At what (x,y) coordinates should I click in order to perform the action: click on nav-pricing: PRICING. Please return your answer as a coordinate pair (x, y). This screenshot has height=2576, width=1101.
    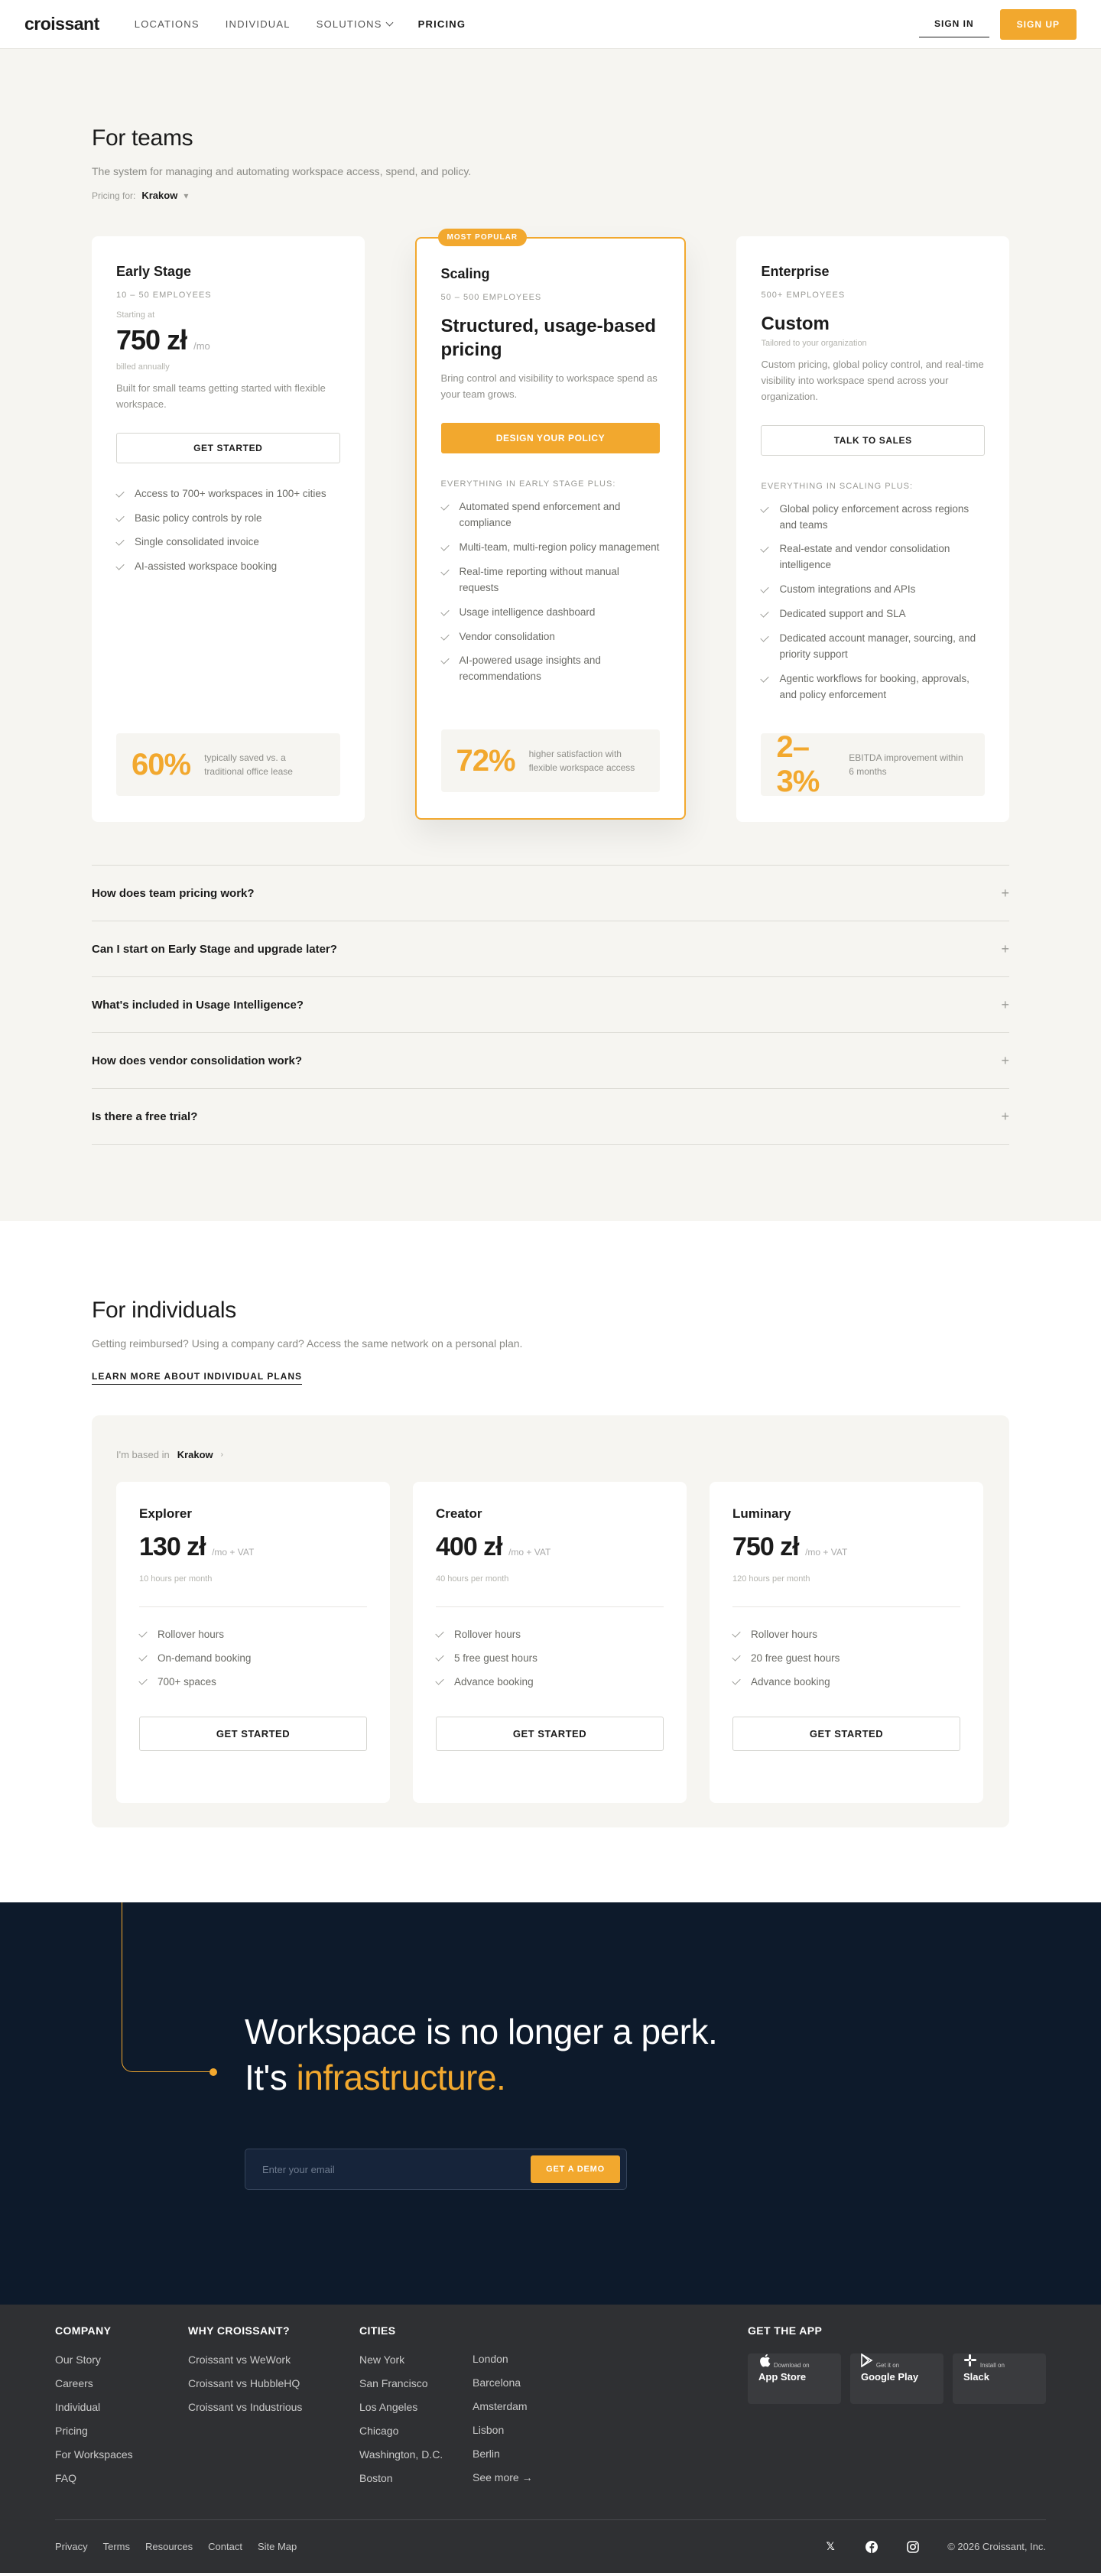
    Looking at the image, I should click on (442, 24).